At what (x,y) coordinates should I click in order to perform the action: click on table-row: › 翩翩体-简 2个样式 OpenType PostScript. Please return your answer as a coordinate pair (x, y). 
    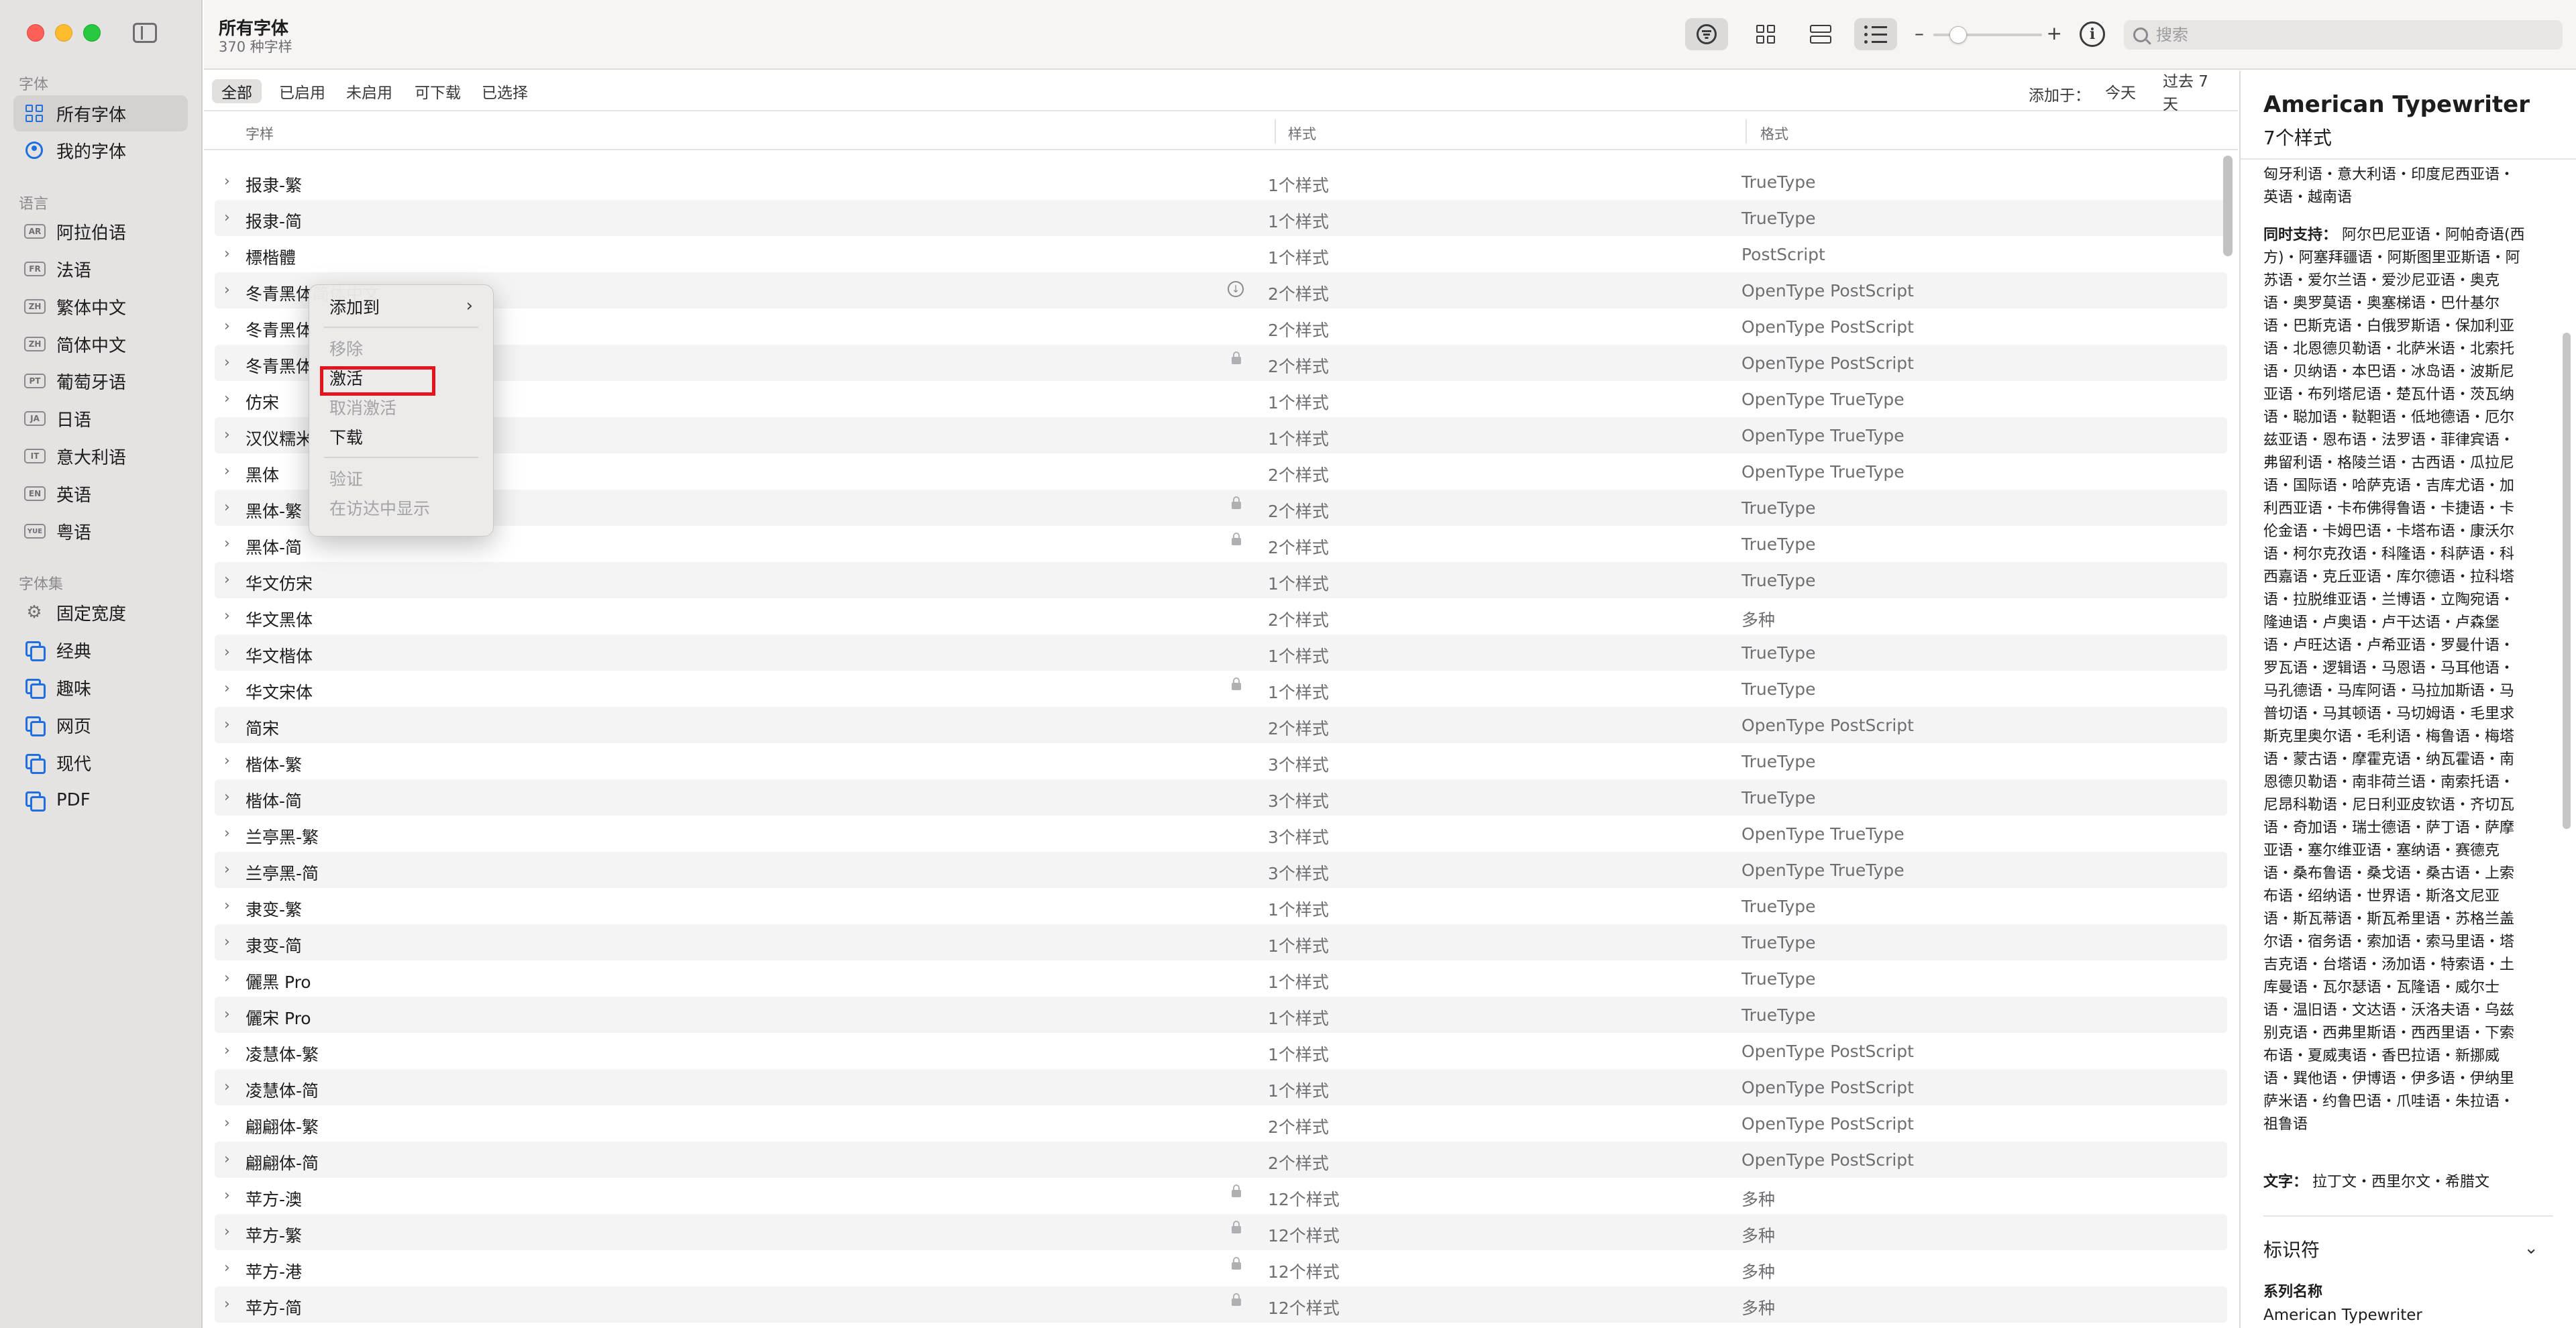
    Looking at the image, I should click on (1221, 1160).